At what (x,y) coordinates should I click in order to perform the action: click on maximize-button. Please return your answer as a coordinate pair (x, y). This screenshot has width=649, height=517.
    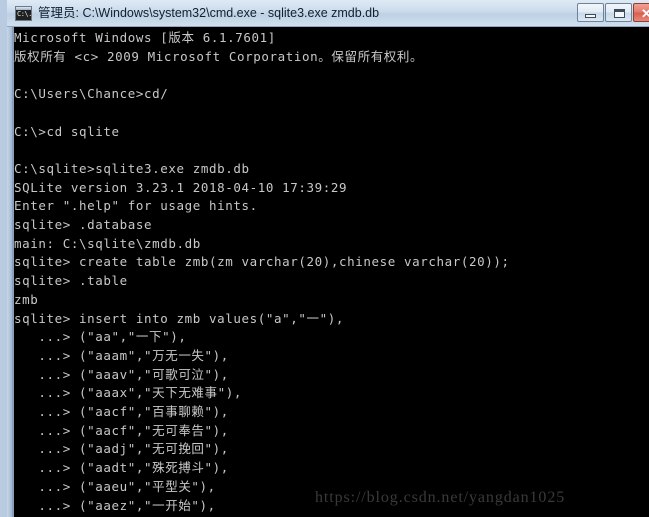
    Looking at the image, I should click on (618, 12).